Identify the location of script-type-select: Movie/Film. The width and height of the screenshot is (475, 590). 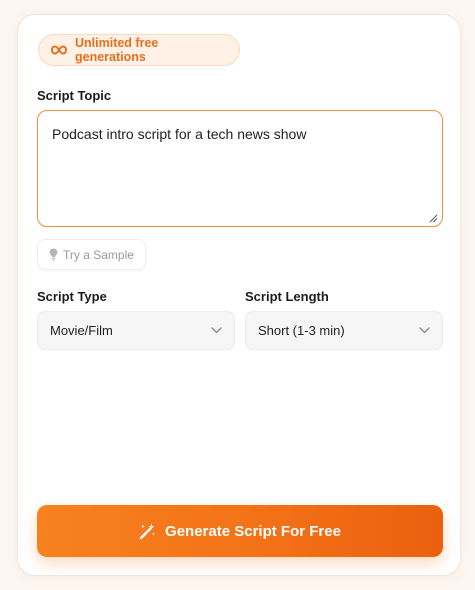
(136, 330).